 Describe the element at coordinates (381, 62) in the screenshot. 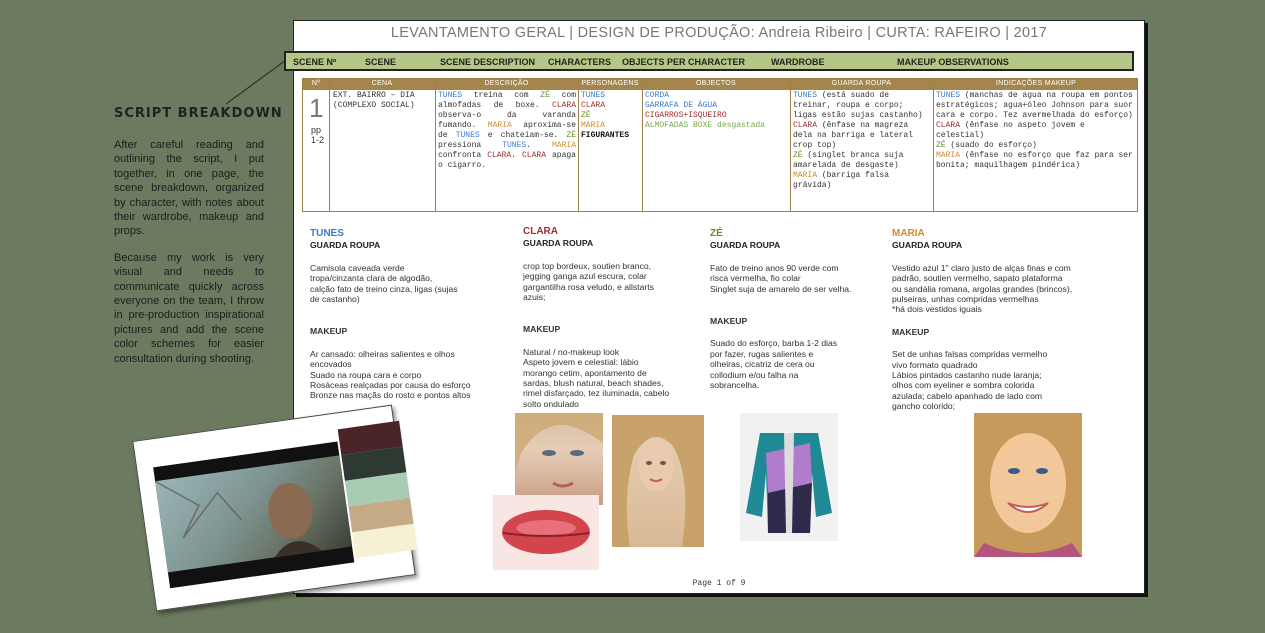

I see `guide-scene: SCENE` at that location.